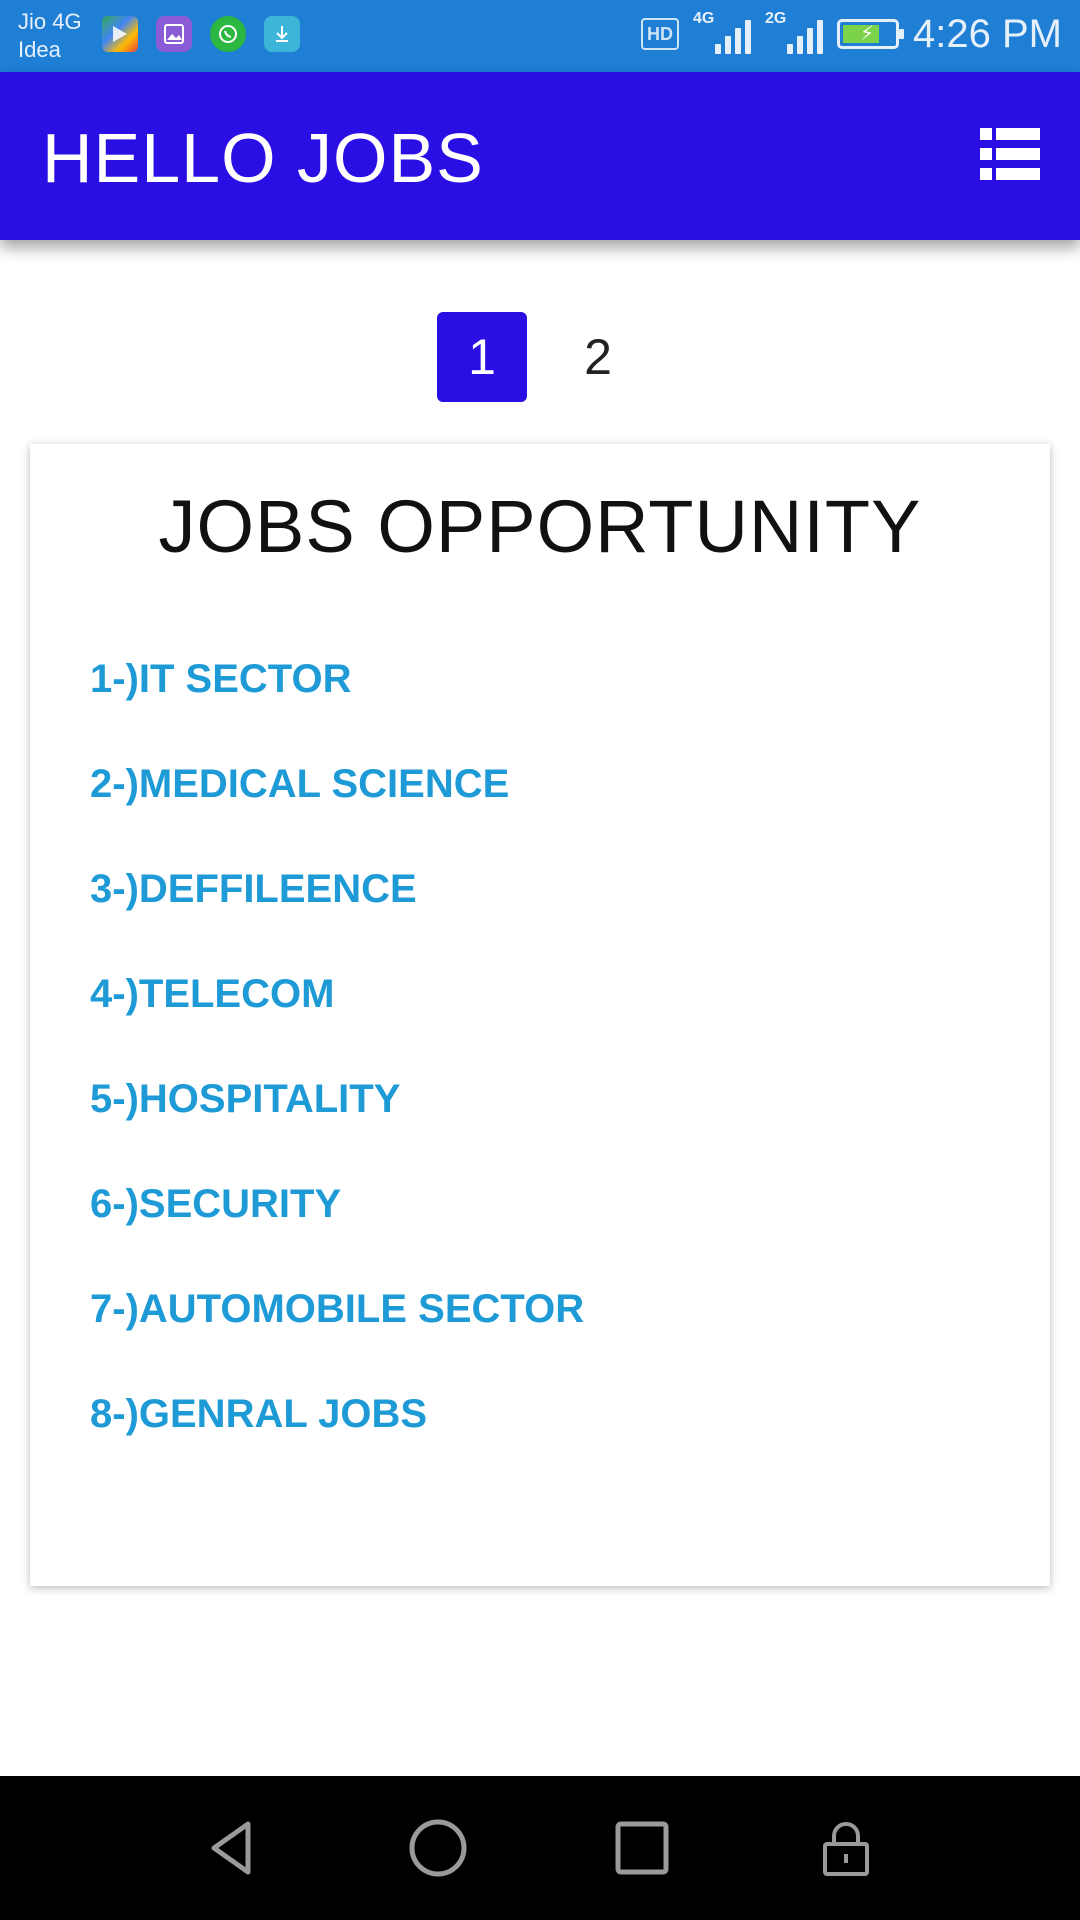 The height and width of the screenshot is (1920, 1080). What do you see at coordinates (337, 916) in the screenshot?
I see `job-link-defence: 3-)DEFFILEENCE` at bounding box center [337, 916].